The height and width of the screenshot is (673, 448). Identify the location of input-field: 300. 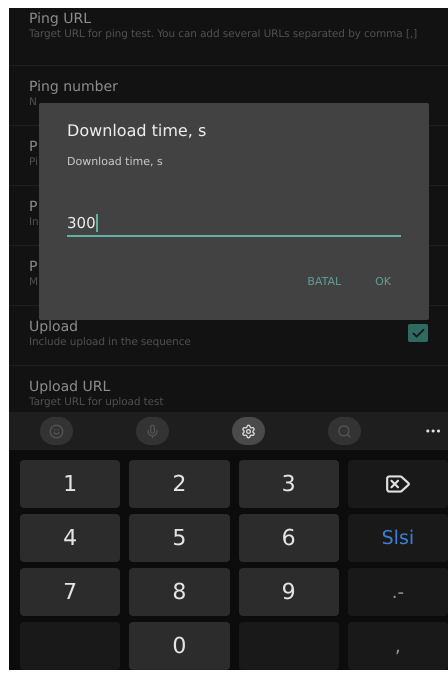
(234, 224).